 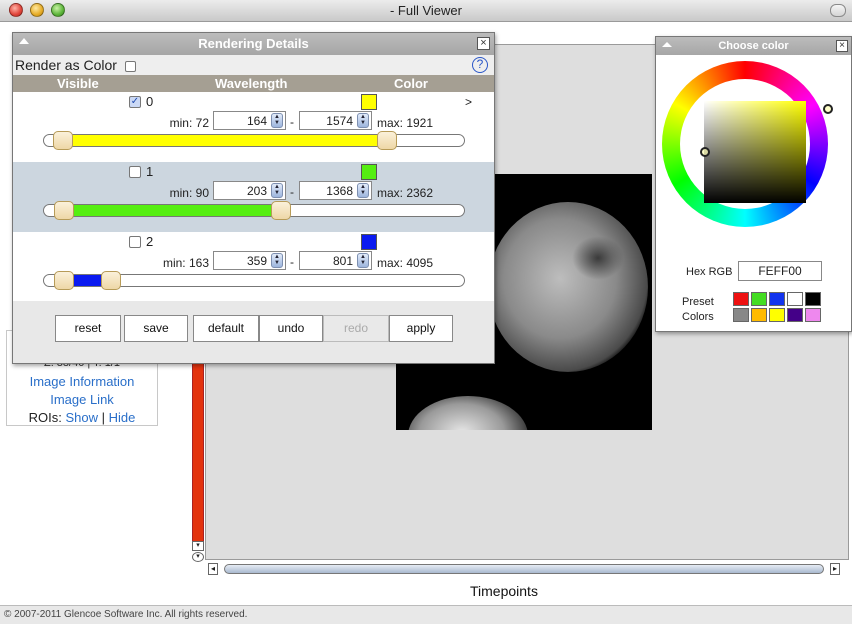 I want to click on help-icon: ?, so click(x=480, y=65).